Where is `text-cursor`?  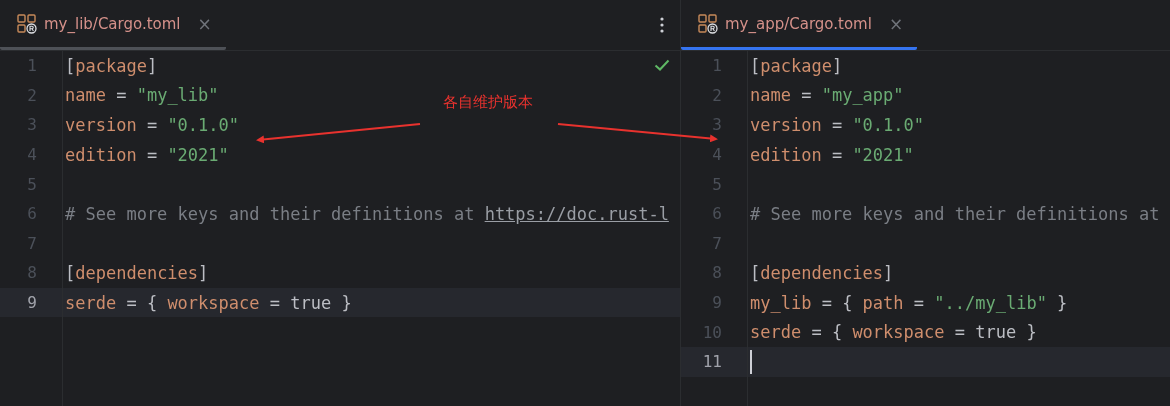
text-cursor is located at coordinates (751, 361).